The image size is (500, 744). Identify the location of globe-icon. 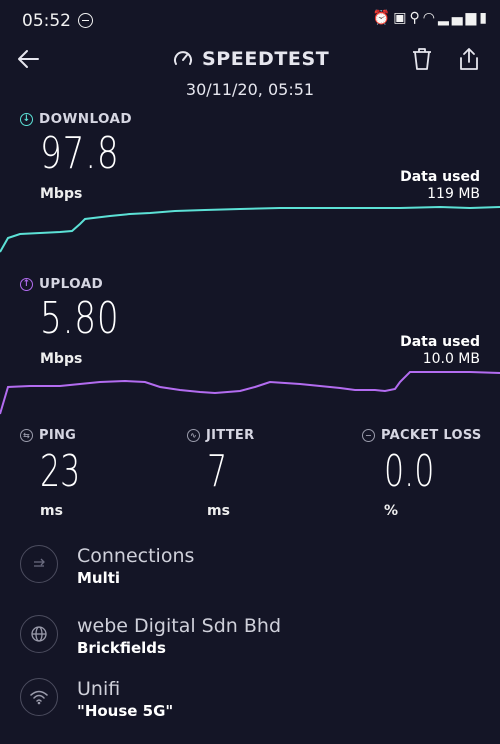
(39, 634).